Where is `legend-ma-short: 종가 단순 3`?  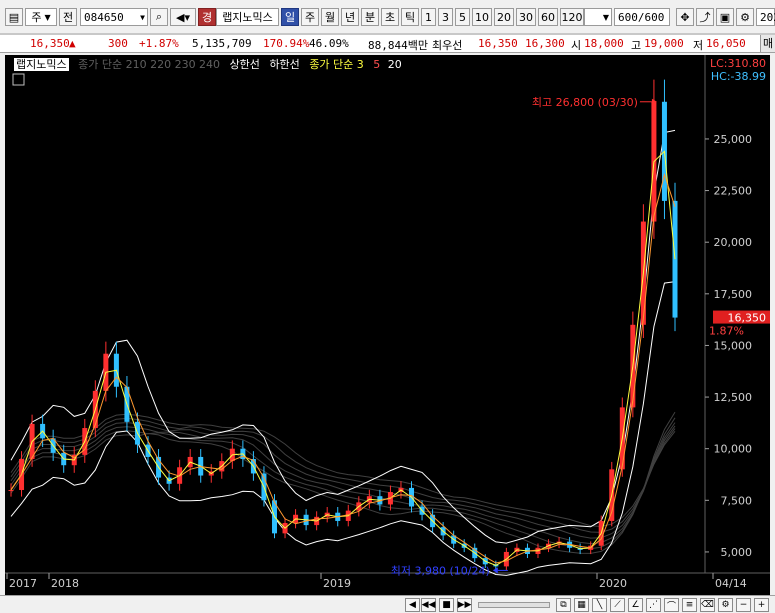 legend-ma-short: 종가 단순 3 is located at coordinates (336, 64).